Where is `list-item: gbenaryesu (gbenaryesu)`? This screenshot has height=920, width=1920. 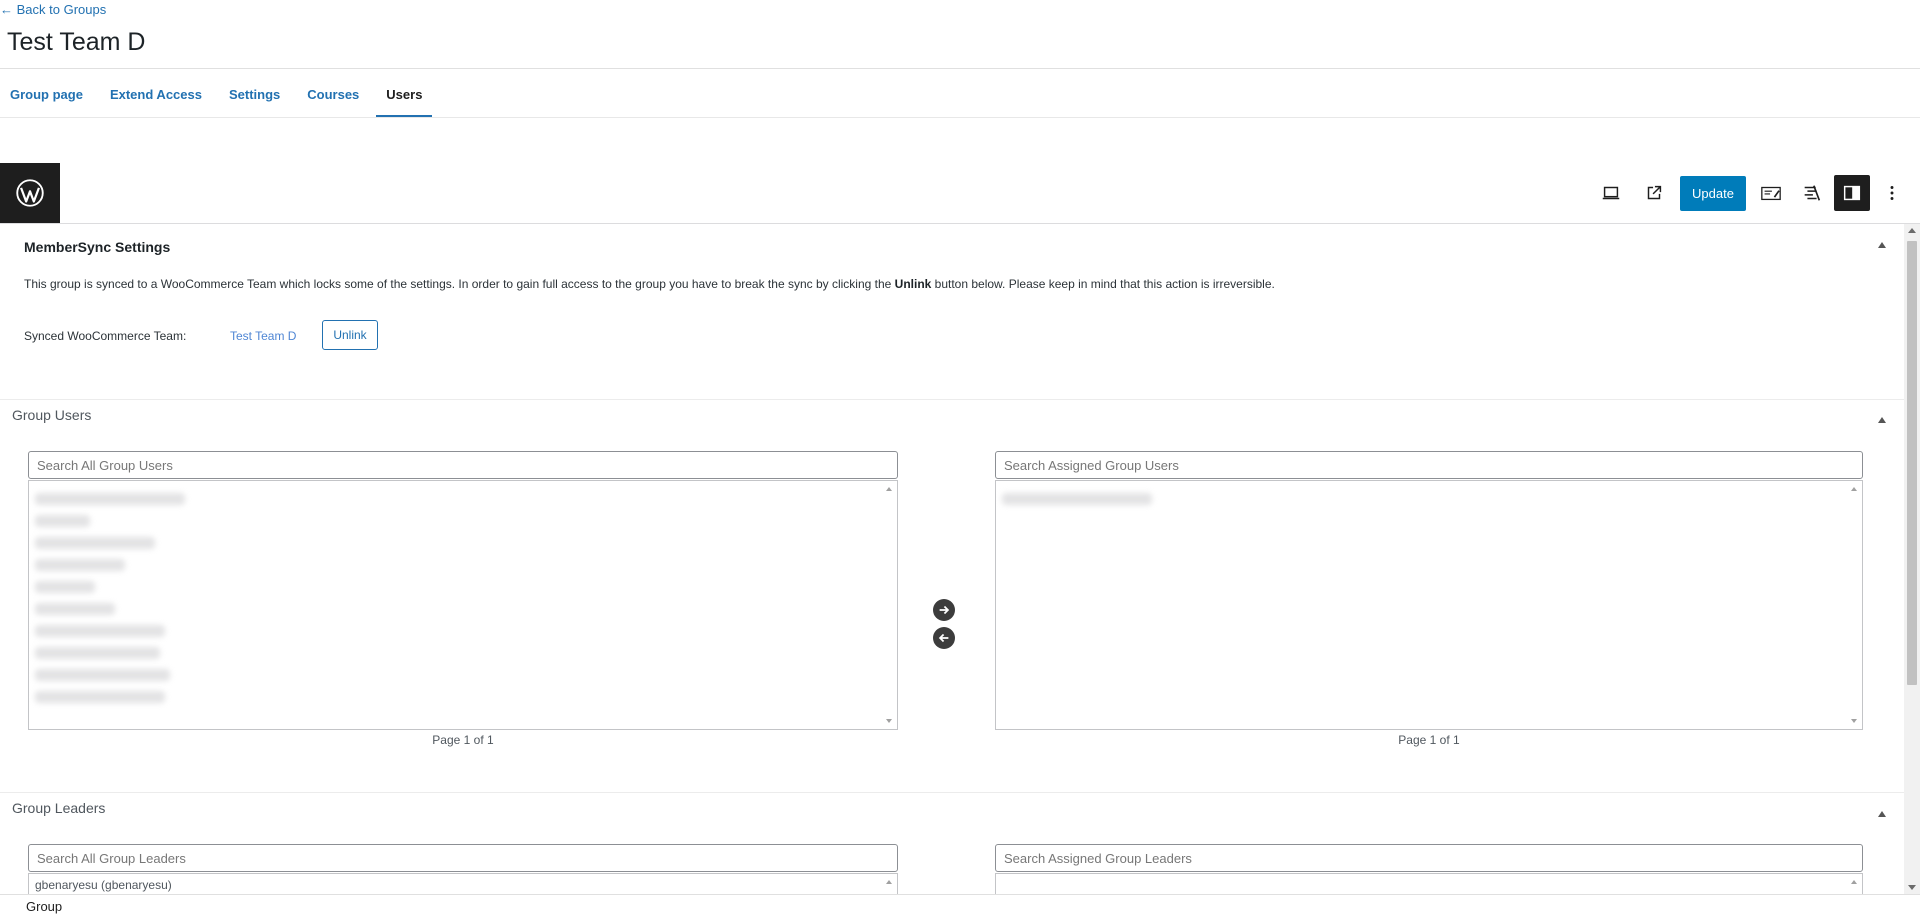 list-item: gbenaryesu (gbenaryesu) is located at coordinates (103, 885).